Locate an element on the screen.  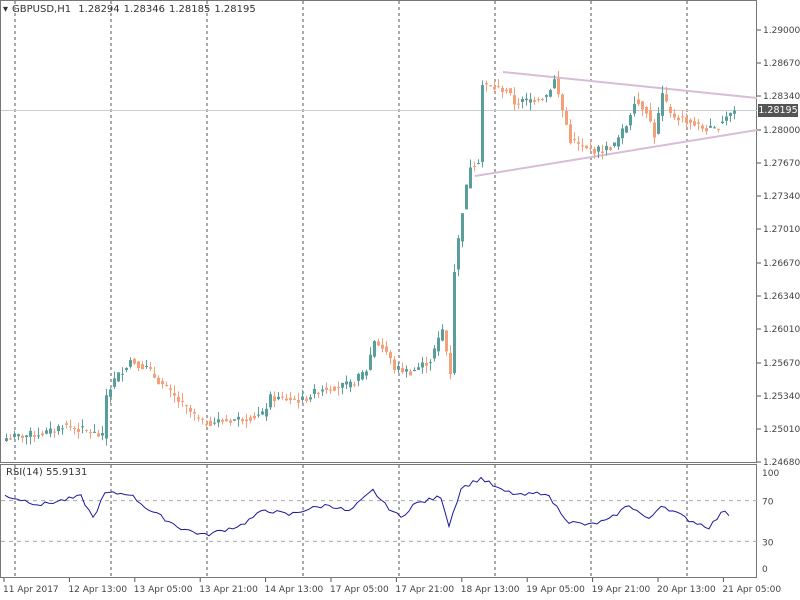
rsi-name: RSI(14) is located at coordinates (24, 472).